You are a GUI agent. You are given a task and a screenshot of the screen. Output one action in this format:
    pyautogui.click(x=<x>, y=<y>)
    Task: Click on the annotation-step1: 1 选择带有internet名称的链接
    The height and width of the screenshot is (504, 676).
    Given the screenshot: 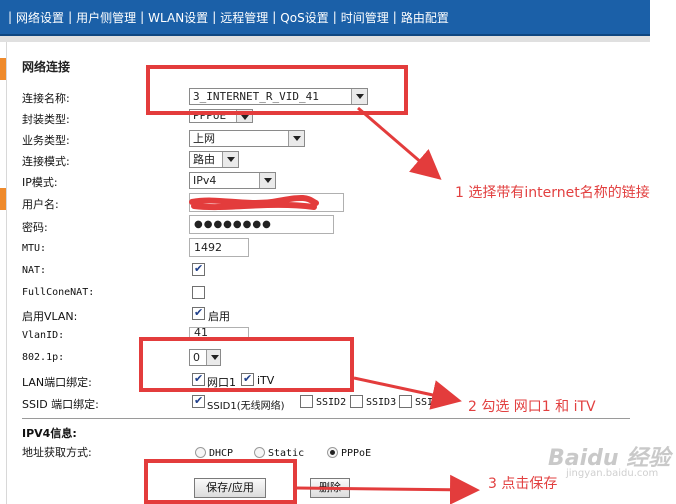 What is the action you would take?
    pyautogui.click(x=552, y=193)
    